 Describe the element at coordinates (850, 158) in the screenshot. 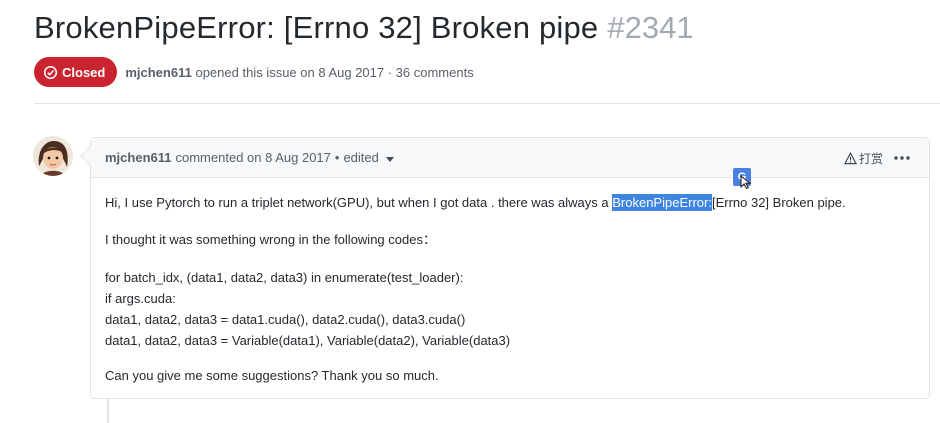

I see `report-icon` at that location.